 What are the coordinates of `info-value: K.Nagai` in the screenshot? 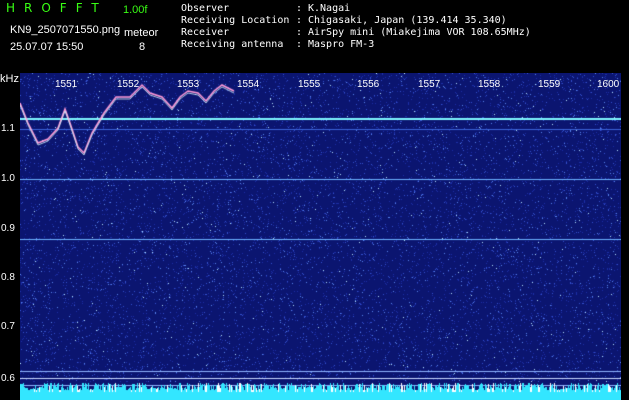 It's located at (329, 8).